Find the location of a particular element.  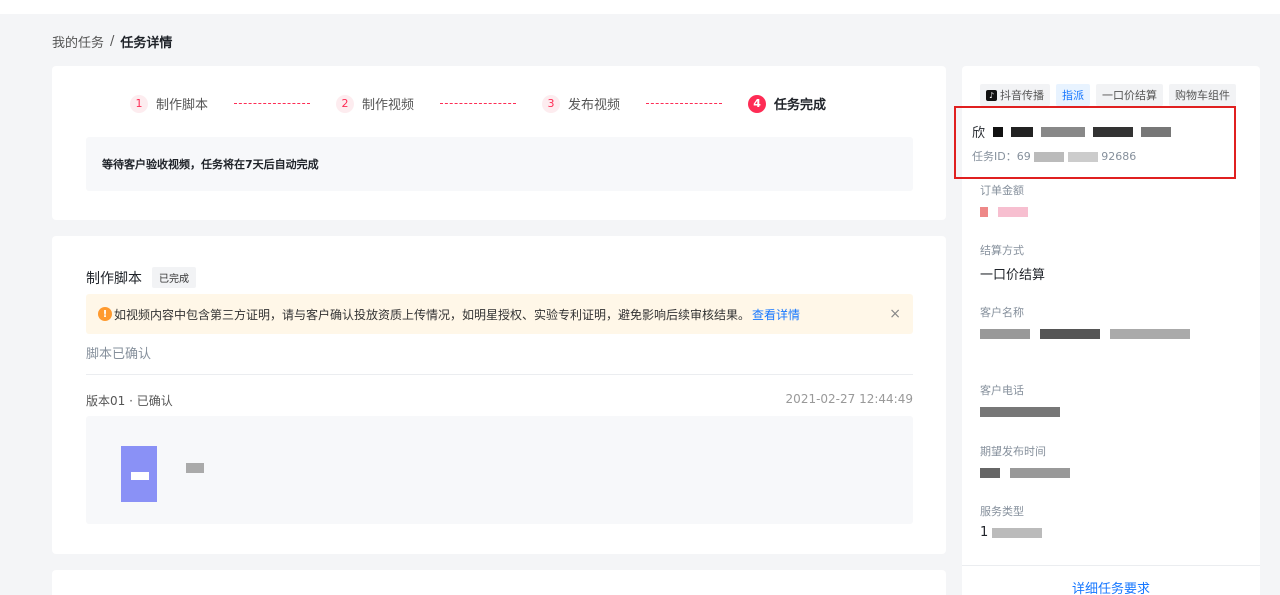

field-label: 期望发布时间 is located at coordinates (1013, 451).